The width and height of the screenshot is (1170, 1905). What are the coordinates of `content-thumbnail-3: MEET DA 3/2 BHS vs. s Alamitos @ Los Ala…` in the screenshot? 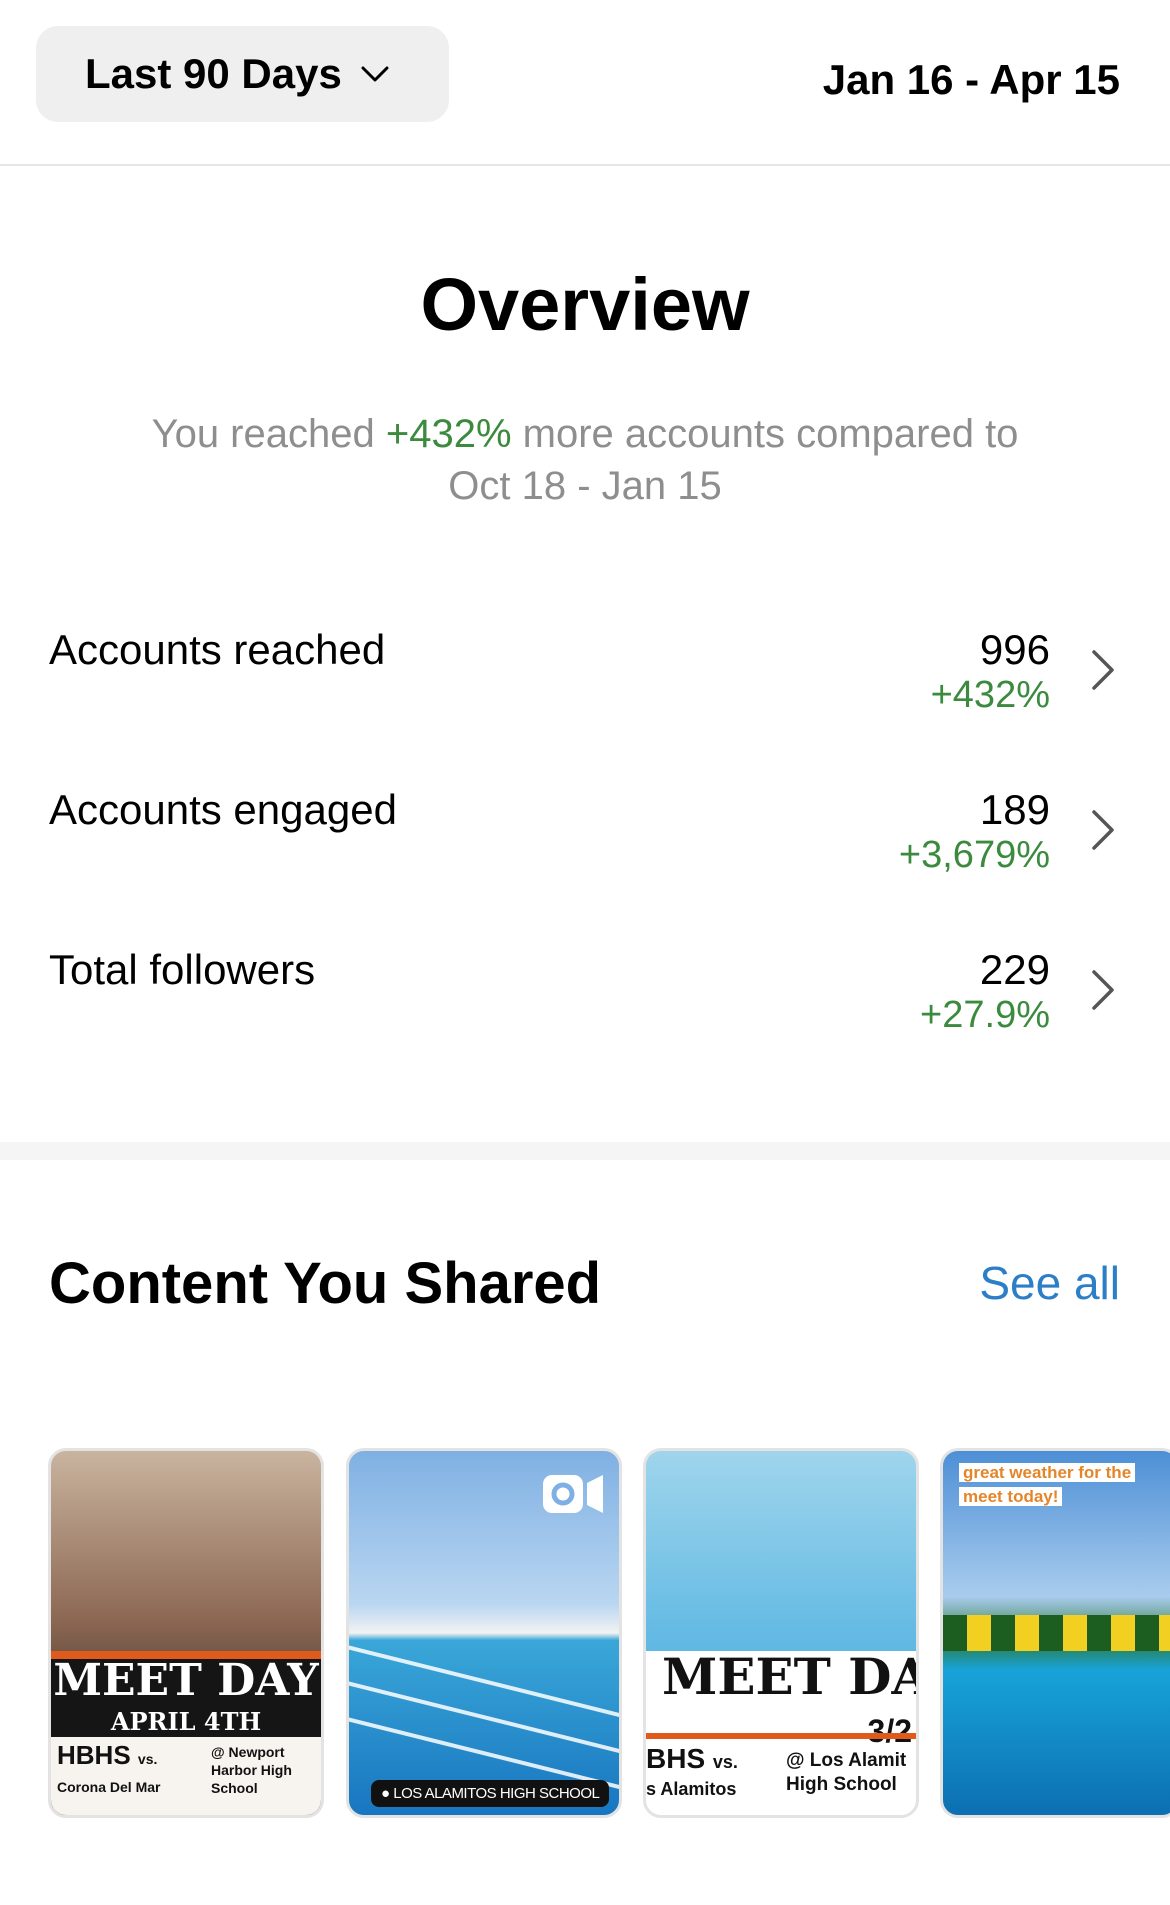 It's located at (781, 1633).